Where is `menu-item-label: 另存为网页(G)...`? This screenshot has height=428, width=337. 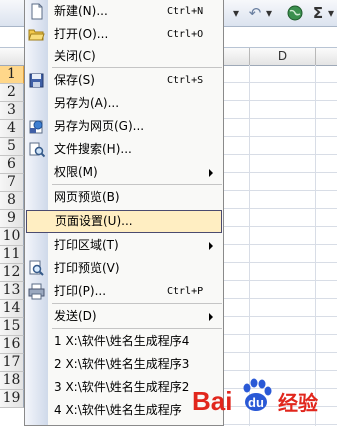 menu-item-label: 另存为网页(G)... is located at coordinates (99, 126).